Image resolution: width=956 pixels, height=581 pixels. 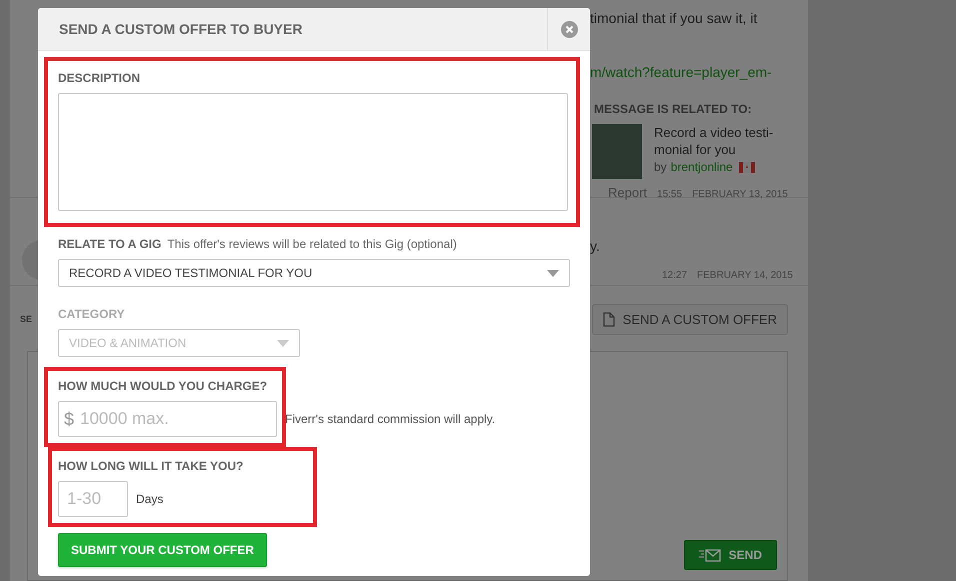 What do you see at coordinates (390, 419) in the screenshot?
I see `commission-note: Fiverr's standard commission will apply.` at bounding box center [390, 419].